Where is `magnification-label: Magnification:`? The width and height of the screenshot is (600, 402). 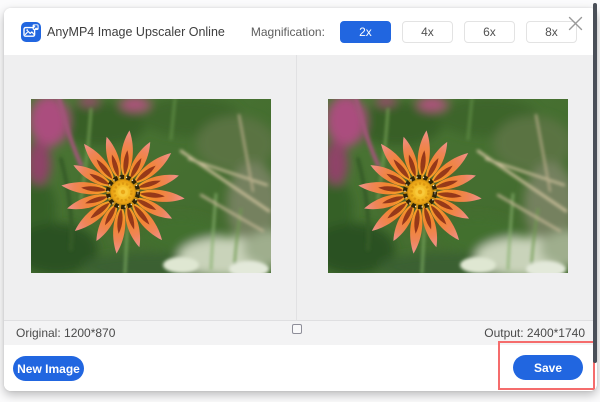 magnification-label: Magnification: is located at coordinates (287, 31).